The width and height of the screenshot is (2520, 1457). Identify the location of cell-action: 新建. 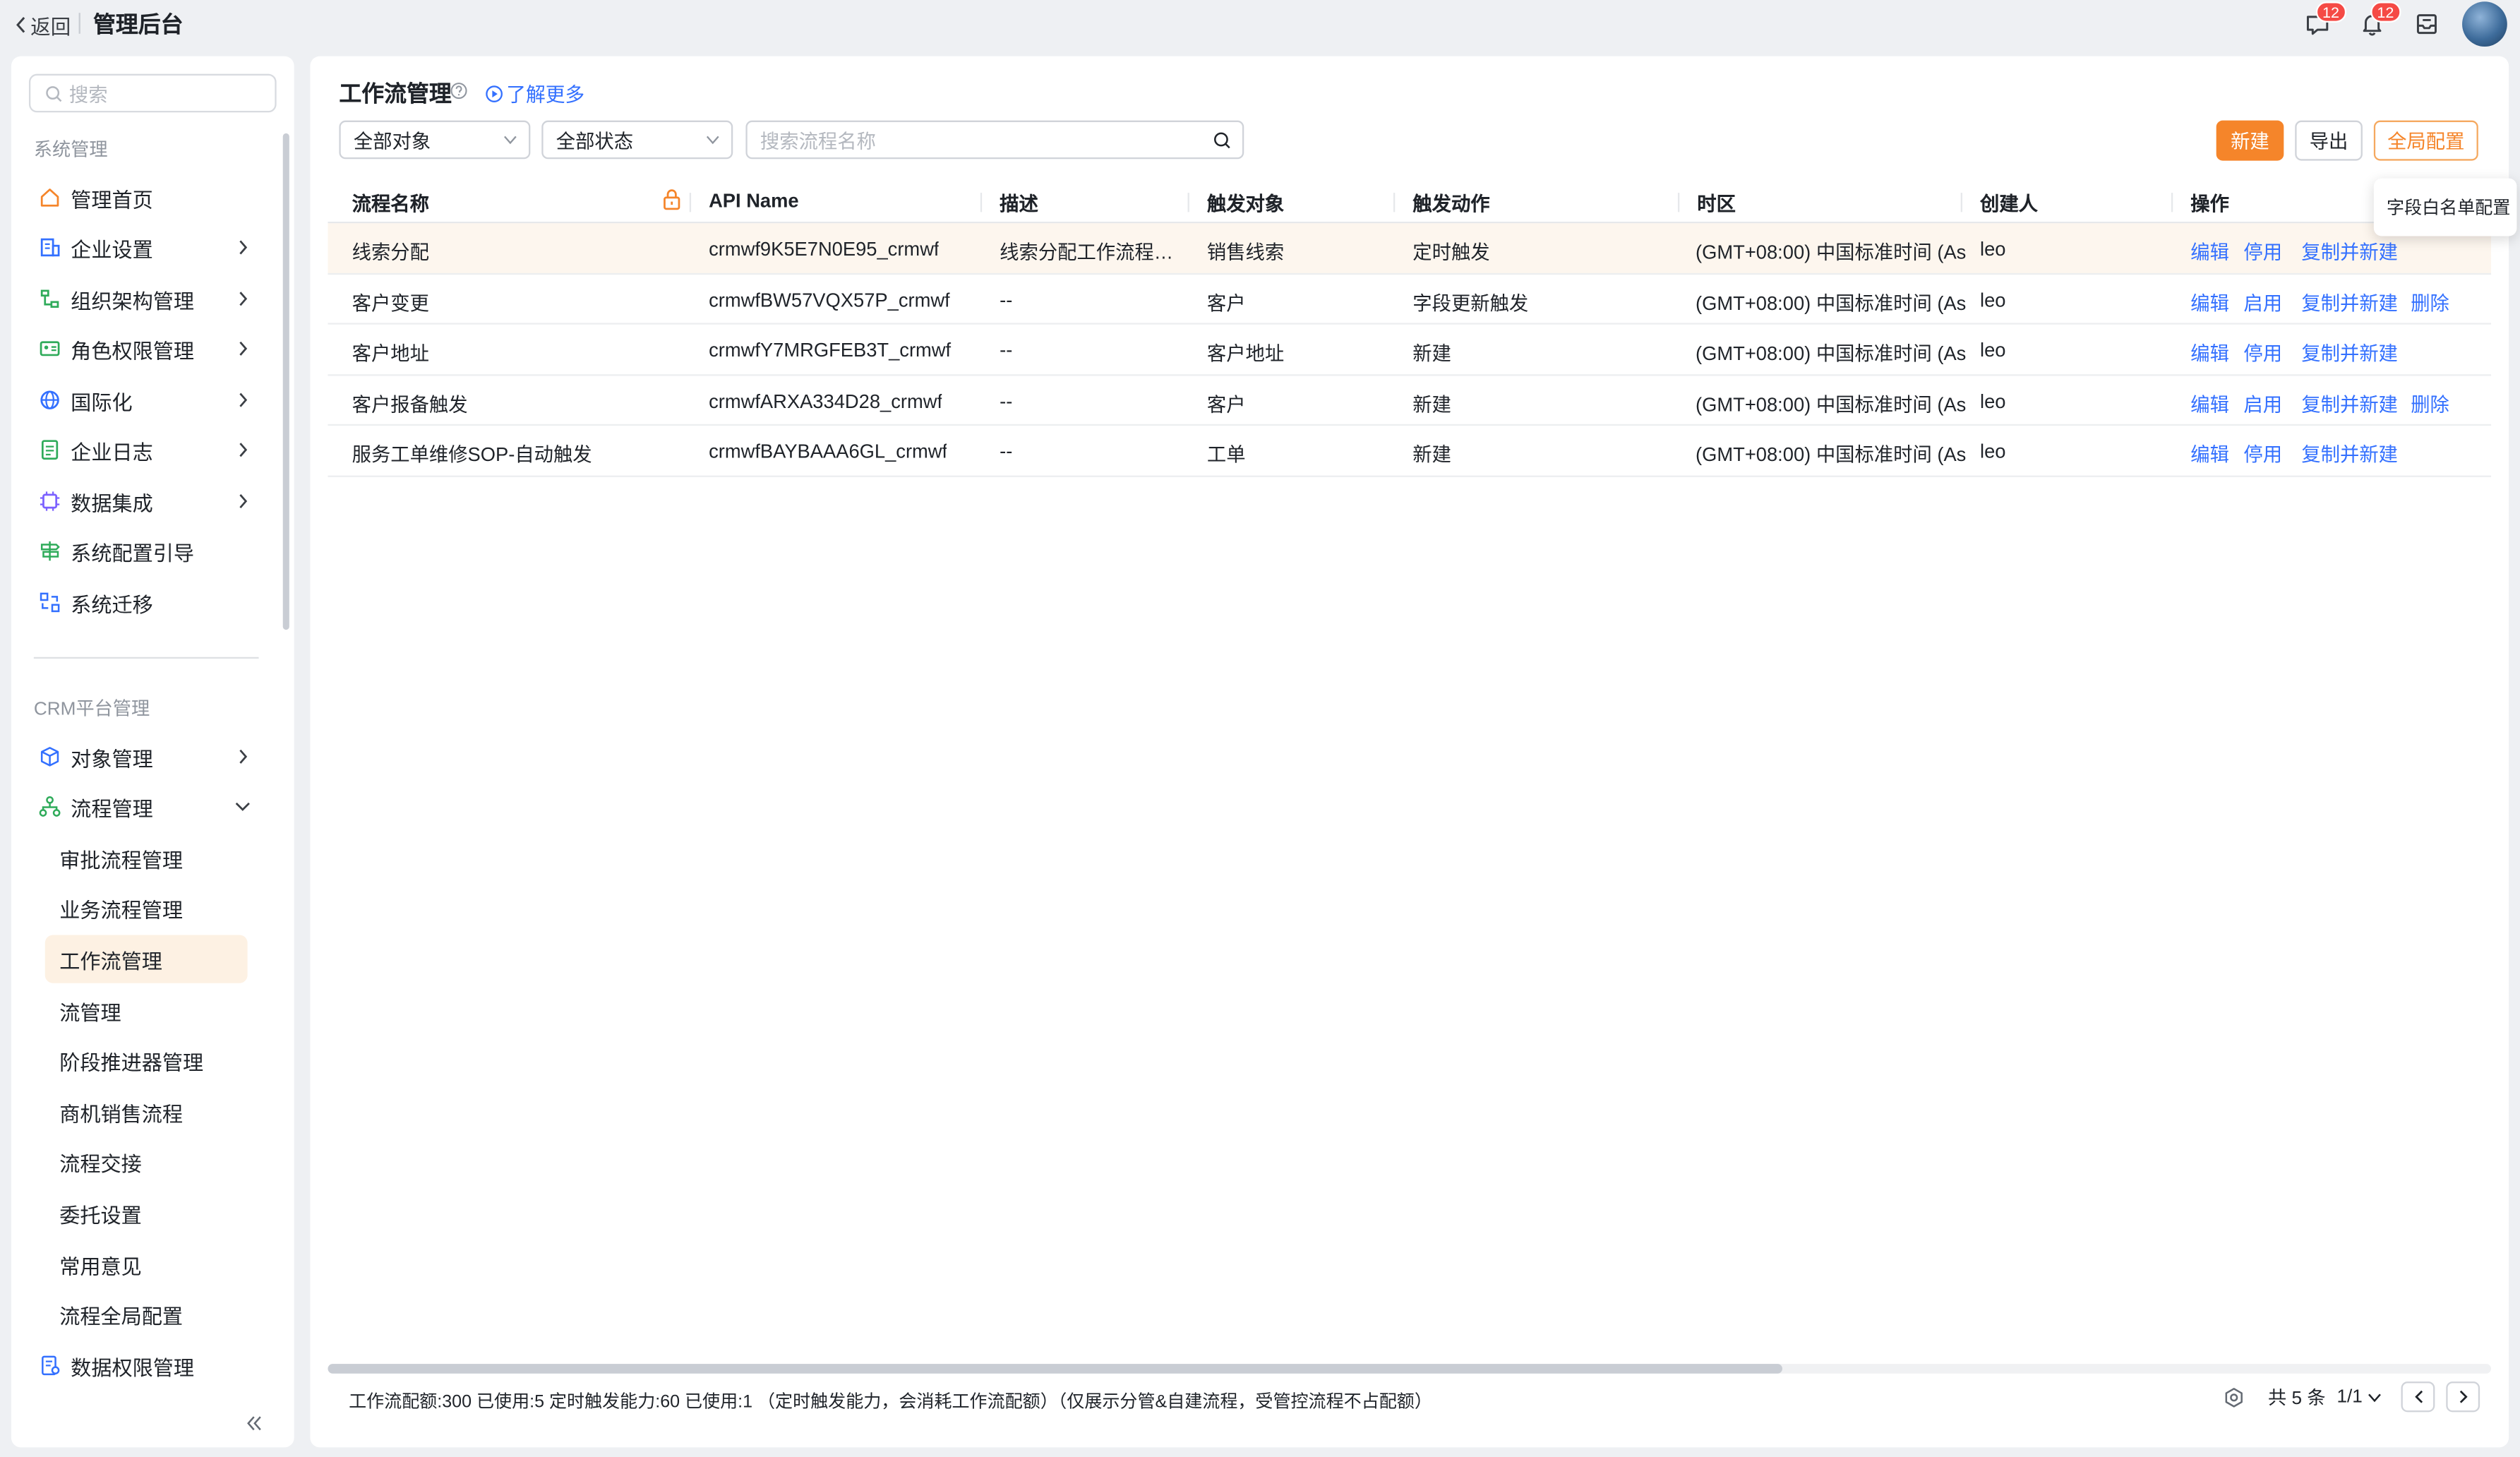
(1432, 455).